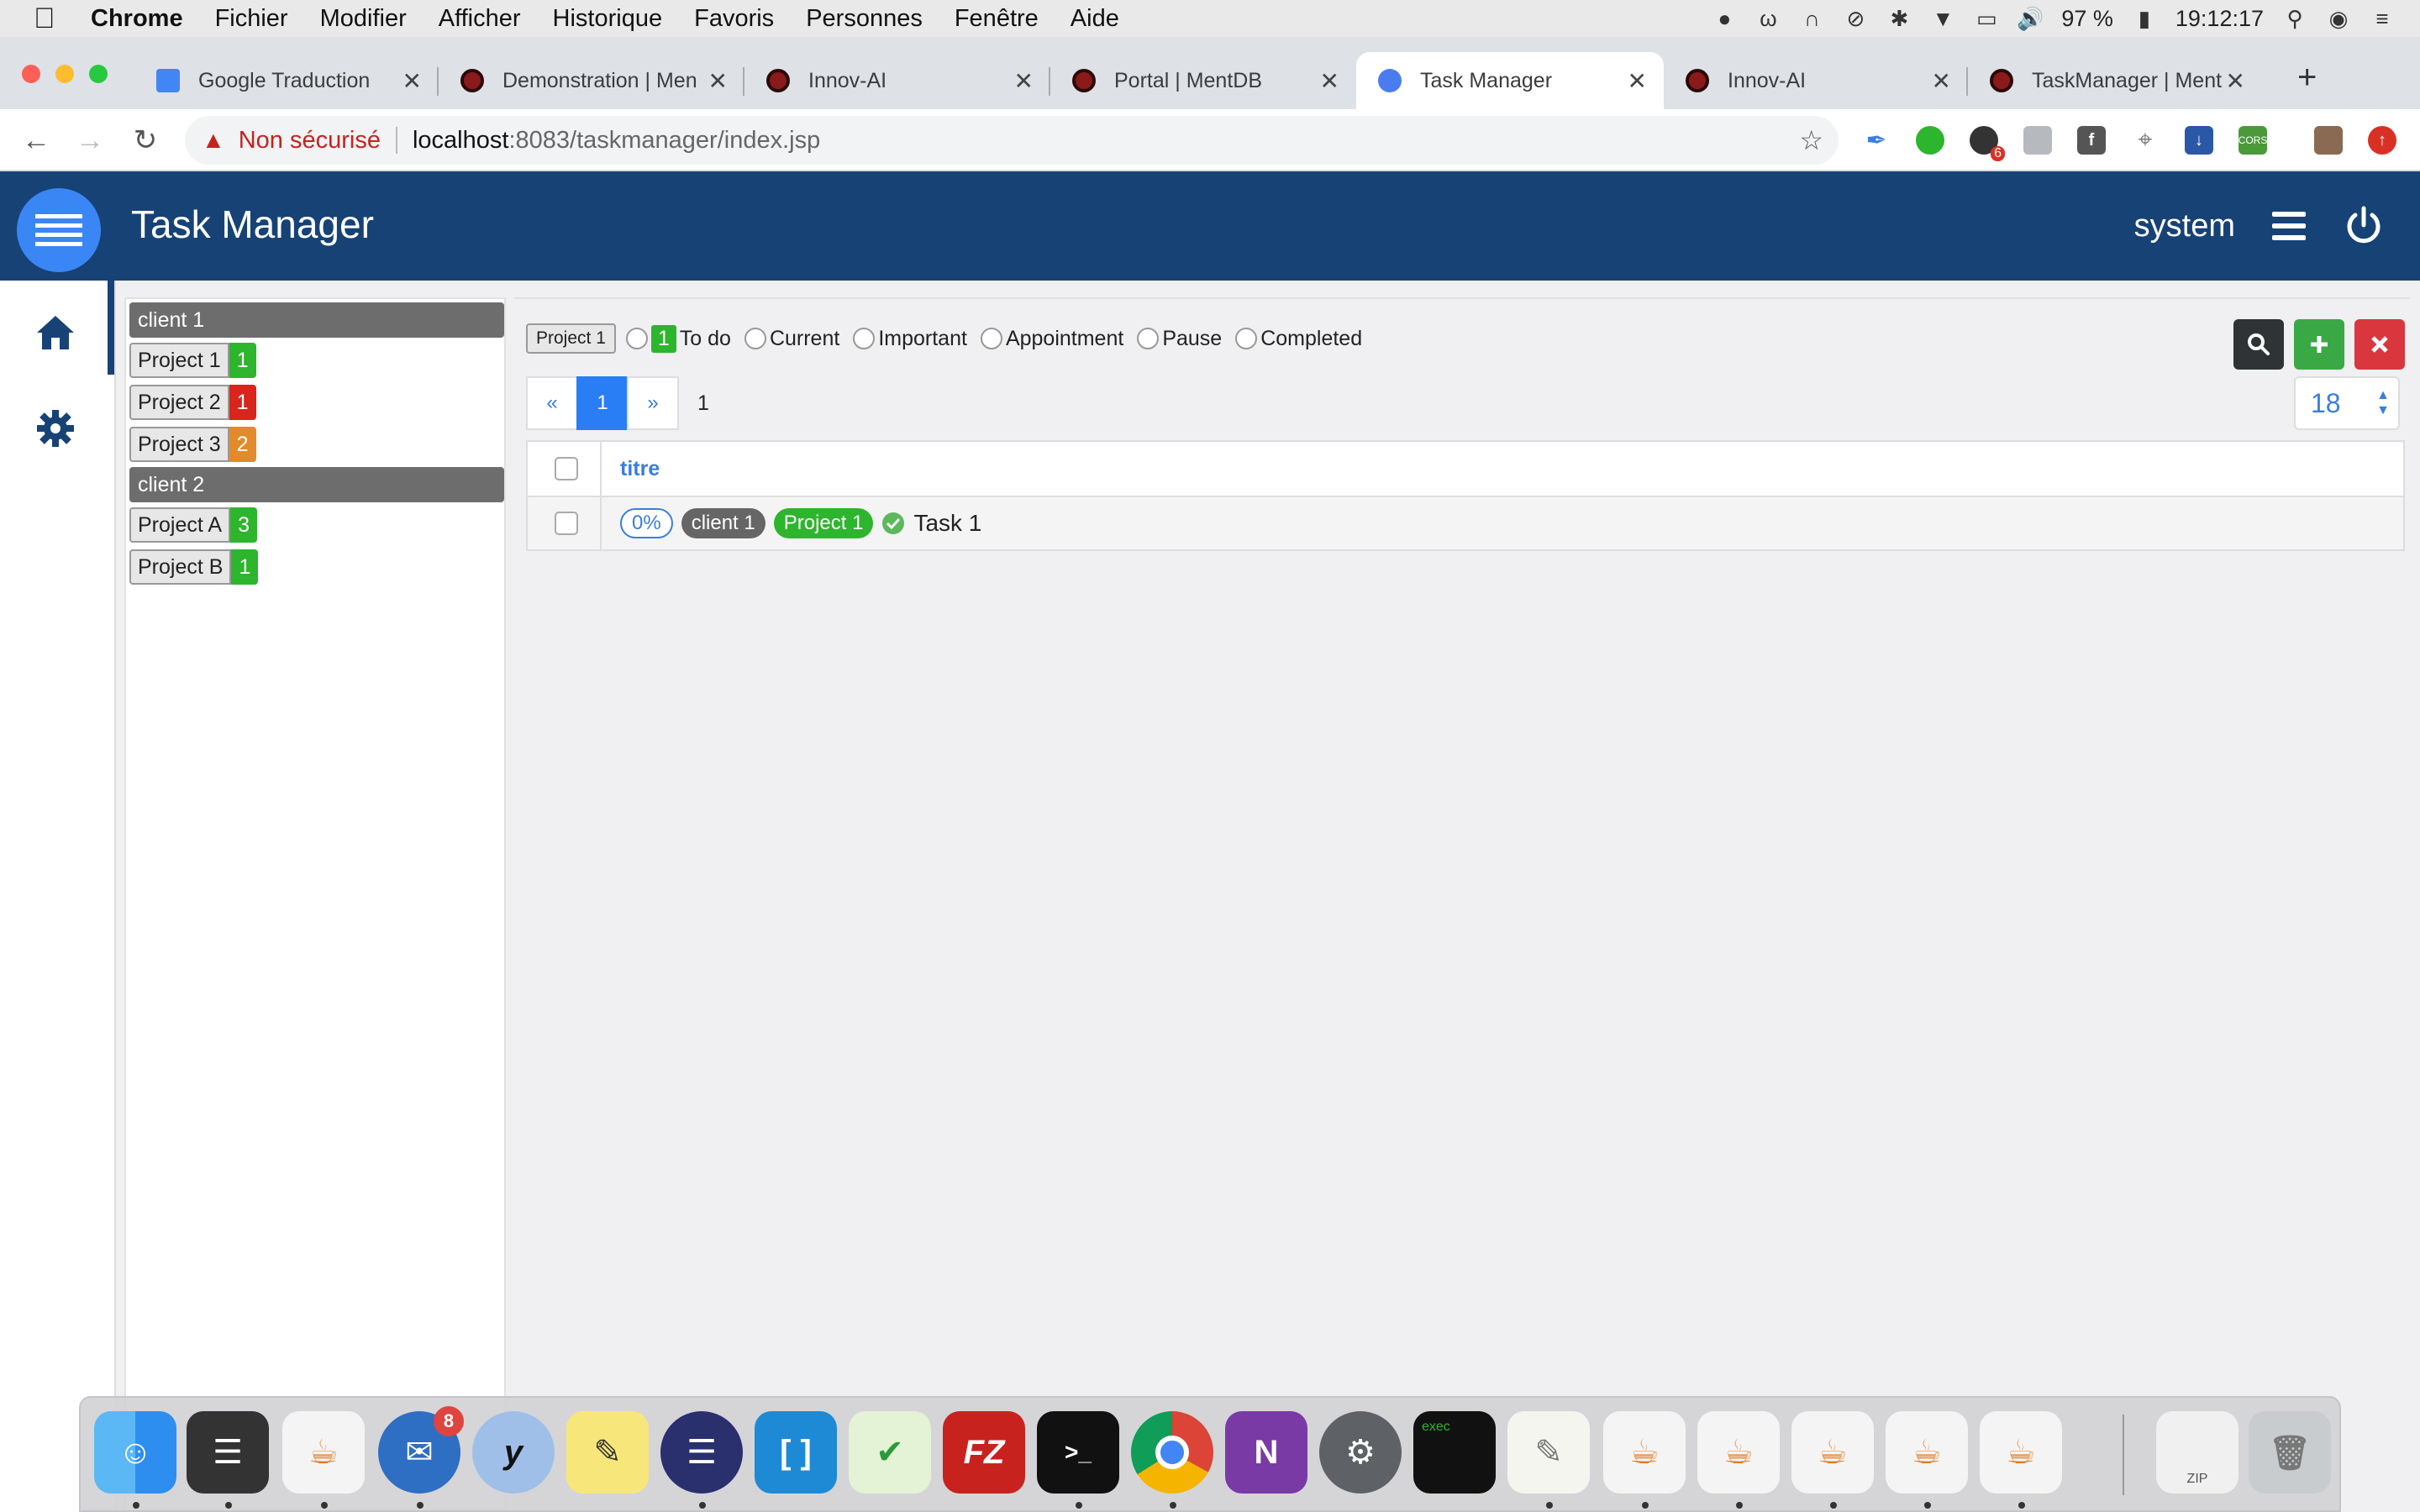 This screenshot has height=1512, width=2420. Describe the element at coordinates (2091, 140) in the screenshot. I see `facebook-extension-icon: f` at that location.